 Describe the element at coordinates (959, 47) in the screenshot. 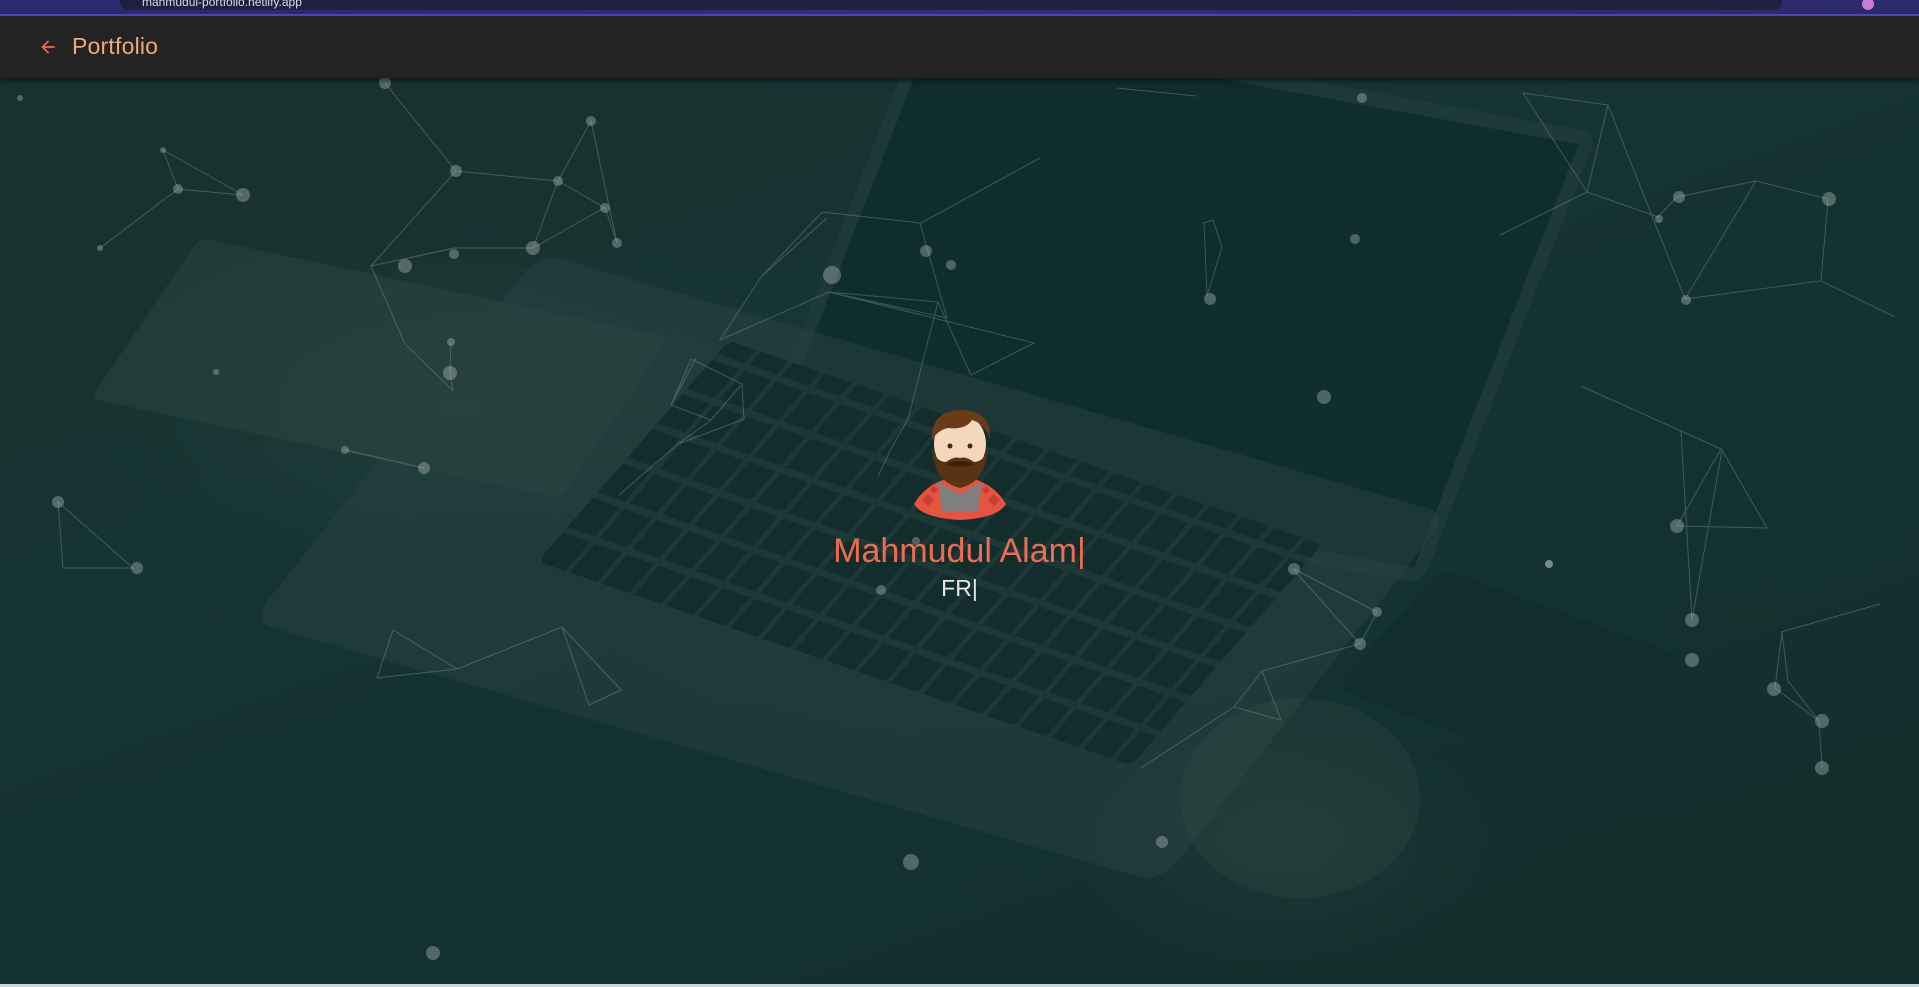

I see `top-app-bar: Portfolio` at that location.